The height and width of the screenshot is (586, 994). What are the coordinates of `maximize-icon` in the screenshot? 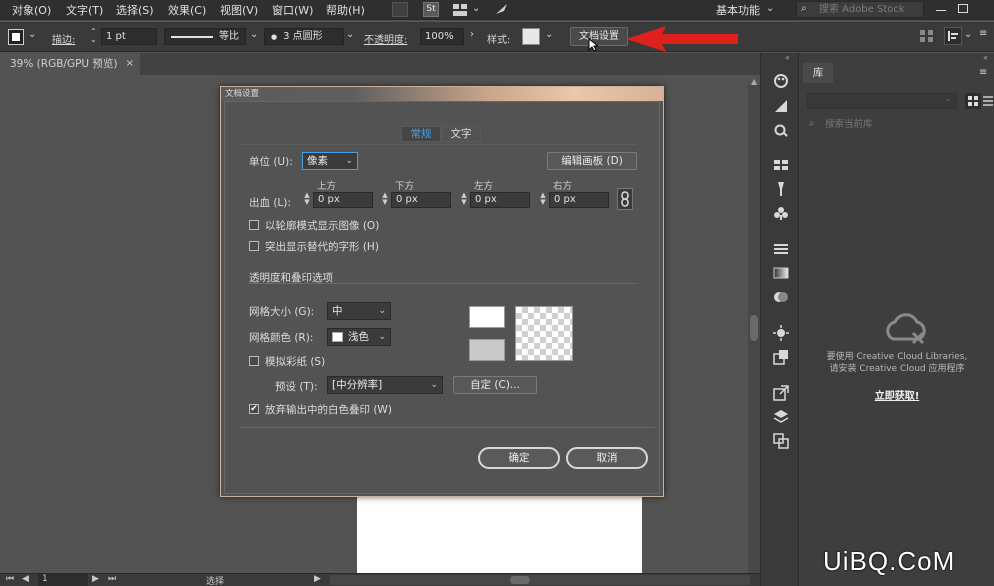 It's located at (963, 8).